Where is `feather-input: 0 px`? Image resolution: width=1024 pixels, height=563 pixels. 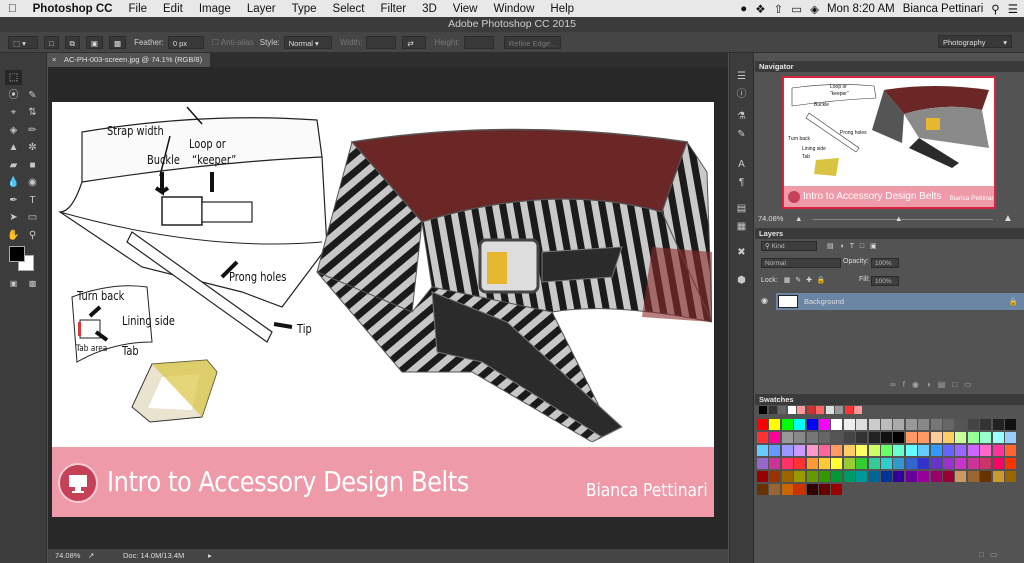 feather-input: 0 px is located at coordinates (185, 42).